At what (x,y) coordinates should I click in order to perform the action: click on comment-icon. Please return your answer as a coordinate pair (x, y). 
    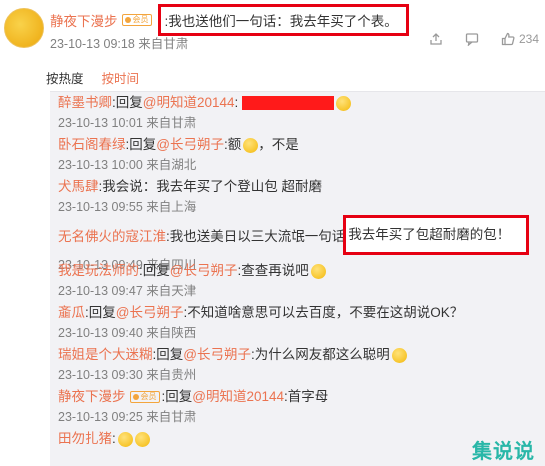
    Looking at the image, I should click on (472, 39).